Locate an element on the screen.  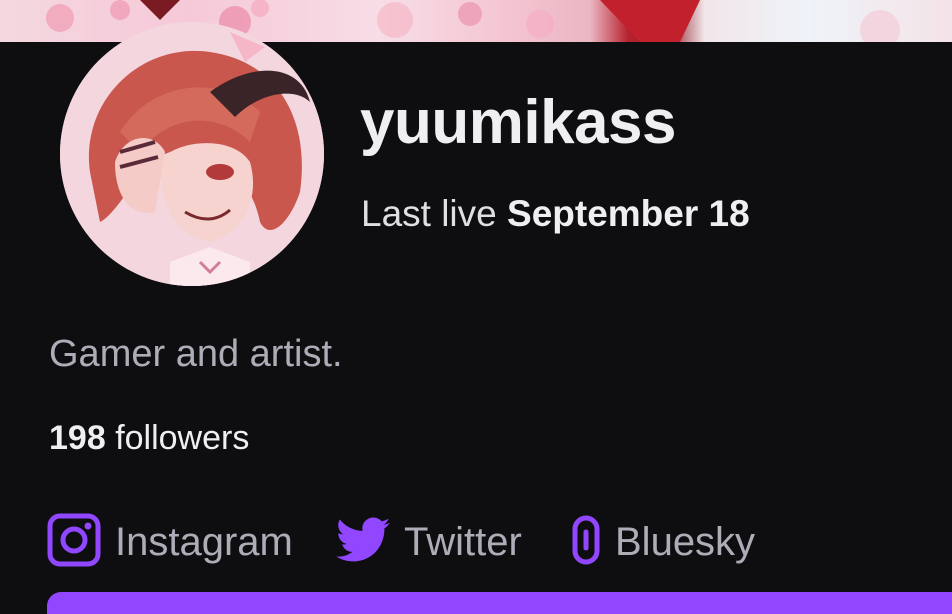
twitter-link: Twitter is located at coordinates (429, 542).